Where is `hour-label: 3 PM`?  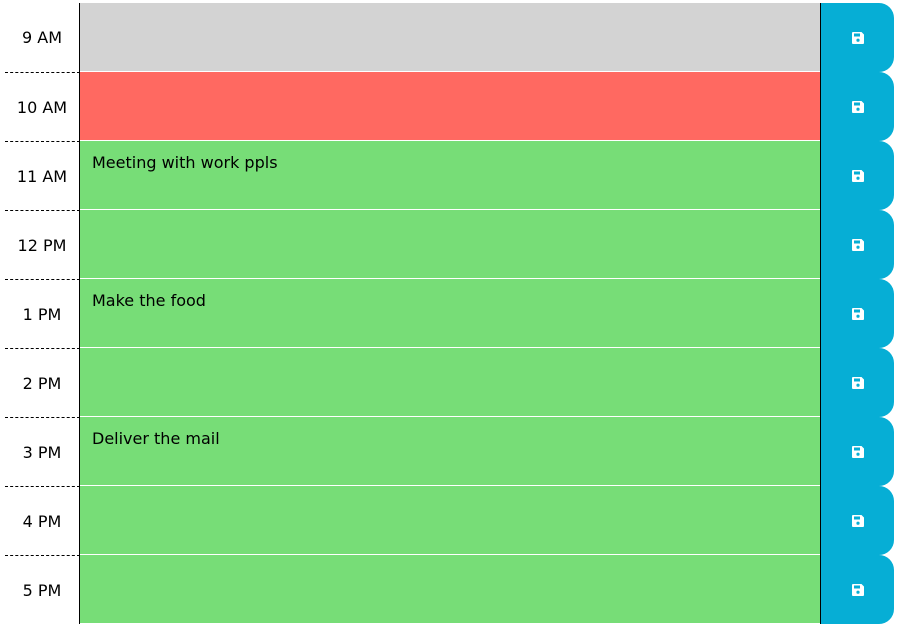 hour-label: 3 PM is located at coordinates (42, 451).